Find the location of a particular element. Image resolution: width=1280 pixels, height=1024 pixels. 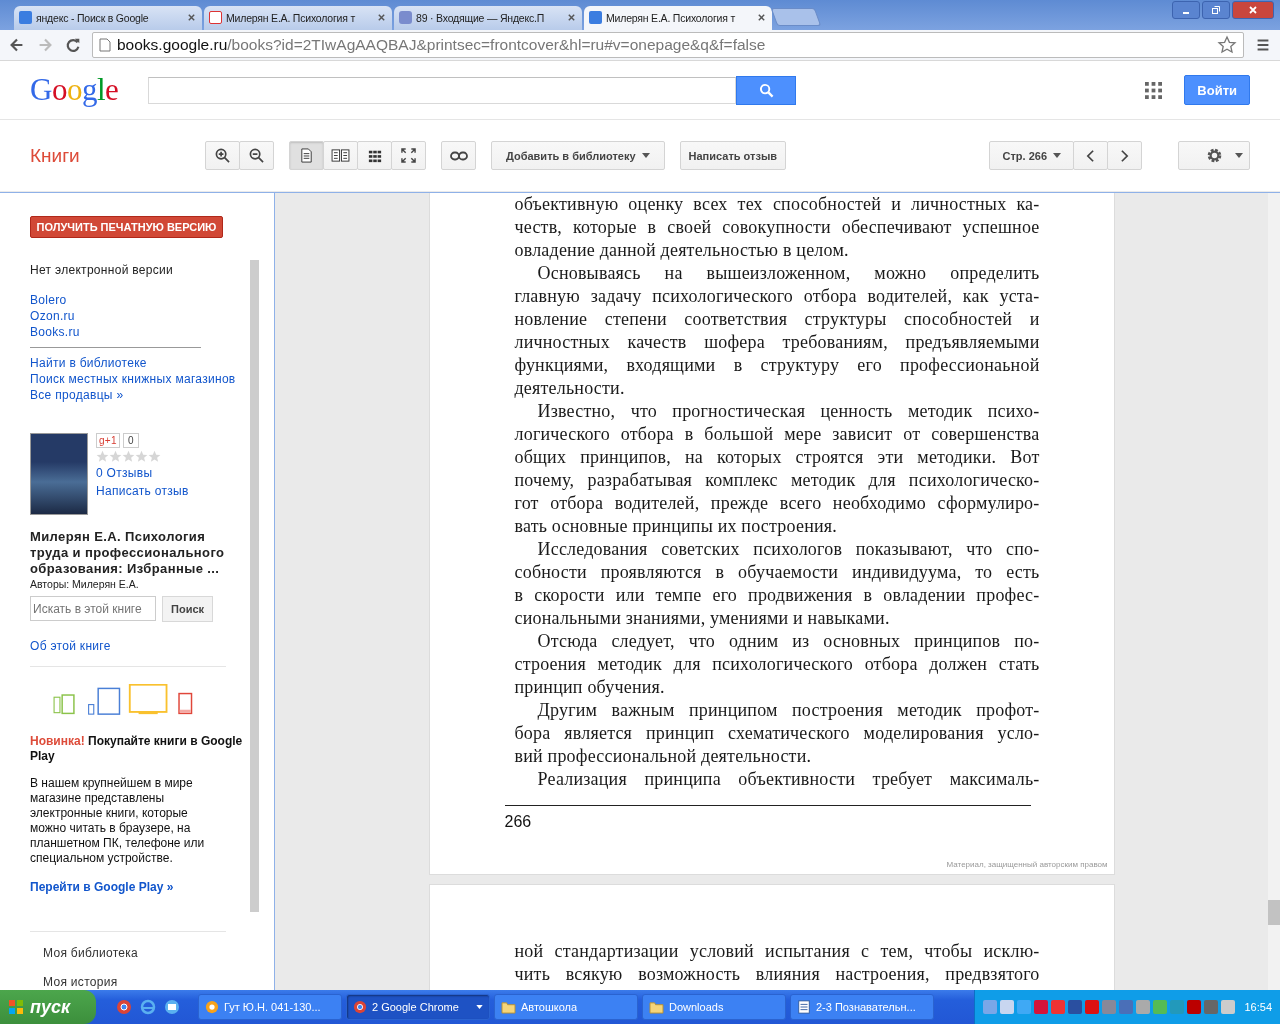

double-view-button is located at coordinates (340, 156).